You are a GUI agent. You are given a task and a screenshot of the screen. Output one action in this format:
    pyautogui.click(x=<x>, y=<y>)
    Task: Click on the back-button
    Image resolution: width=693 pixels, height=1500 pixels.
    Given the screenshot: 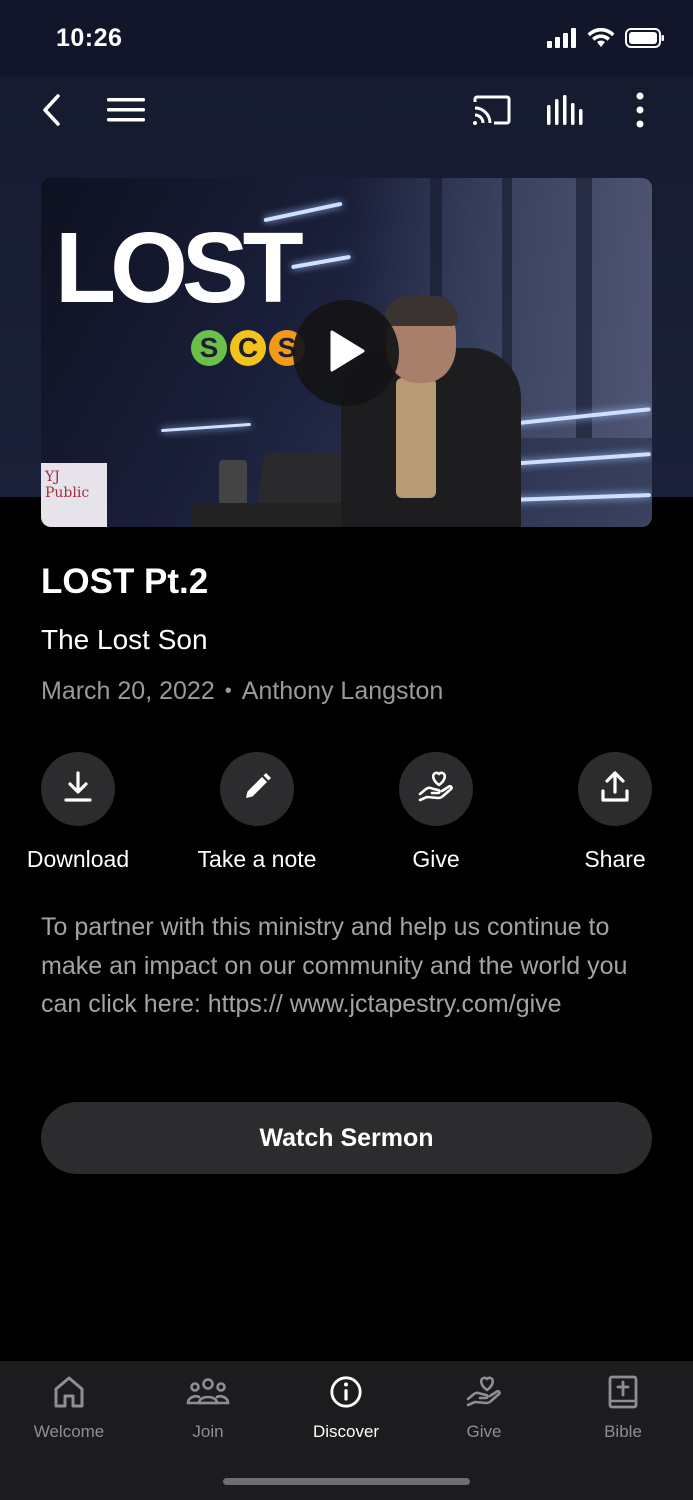 What is the action you would take?
    pyautogui.click(x=52, y=112)
    